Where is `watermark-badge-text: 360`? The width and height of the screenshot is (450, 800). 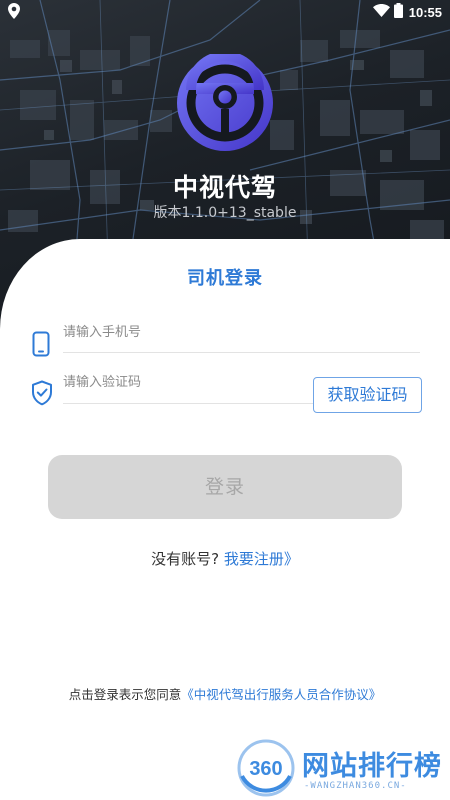
watermark-badge-text: 360 is located at coordinates (265, 769).